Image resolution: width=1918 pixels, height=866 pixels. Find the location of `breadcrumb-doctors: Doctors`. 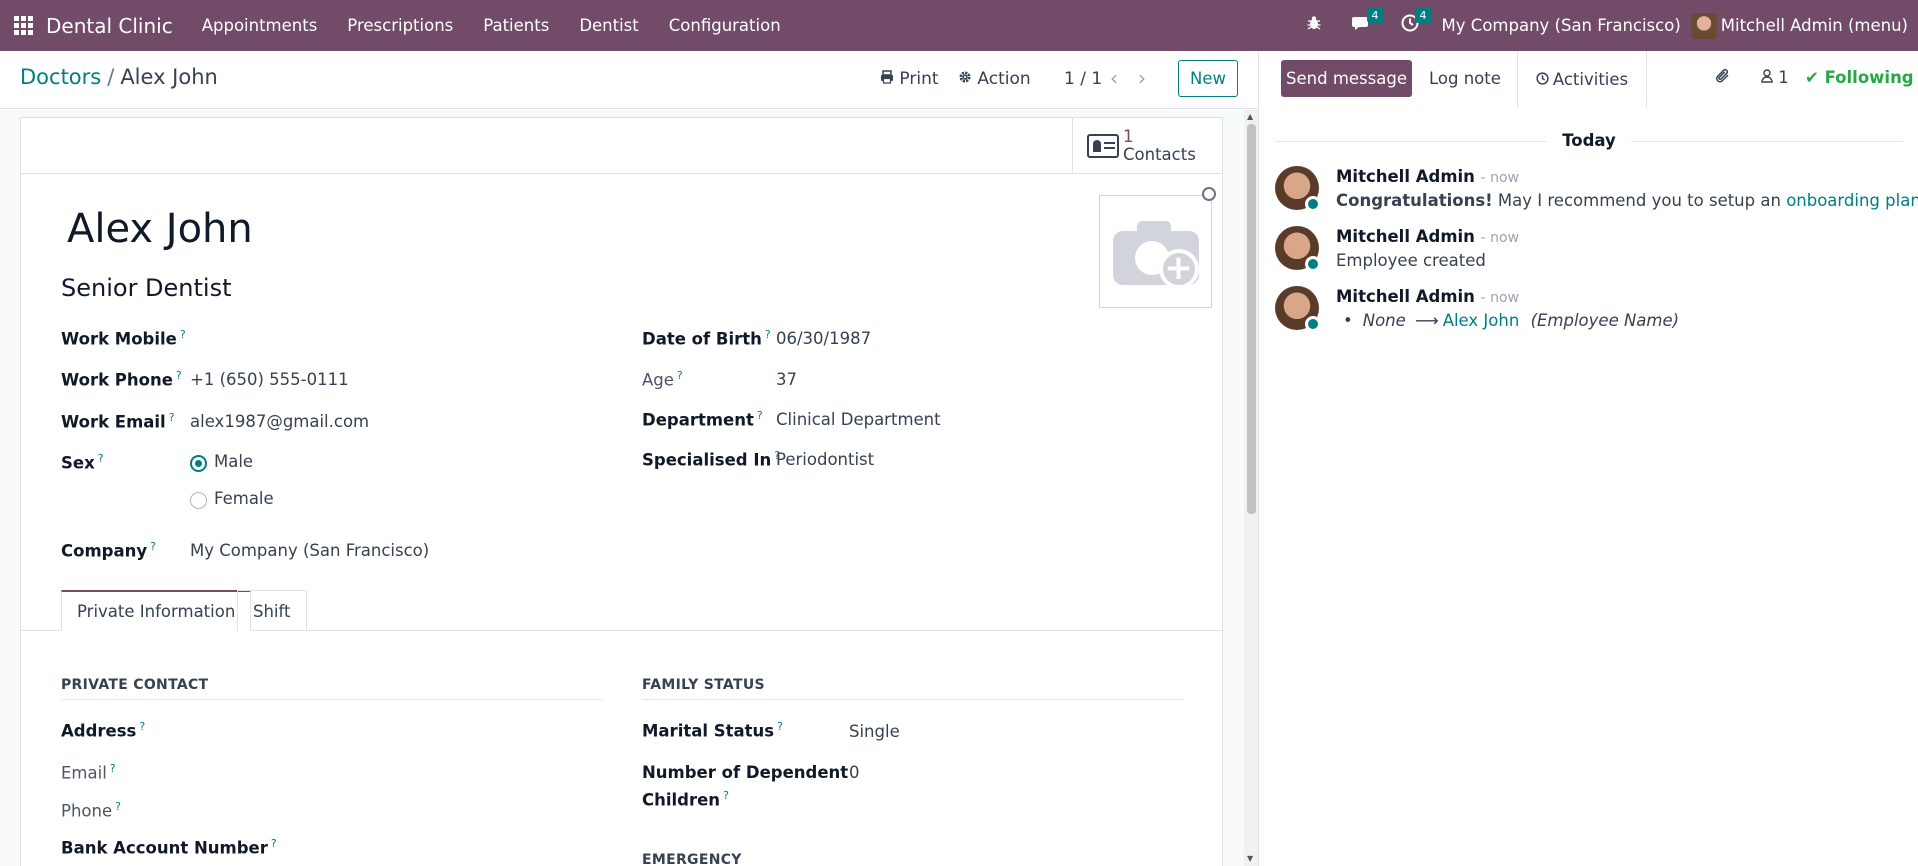

breadcrumb-doctors: Doctors is located at coordinates (60, 77).